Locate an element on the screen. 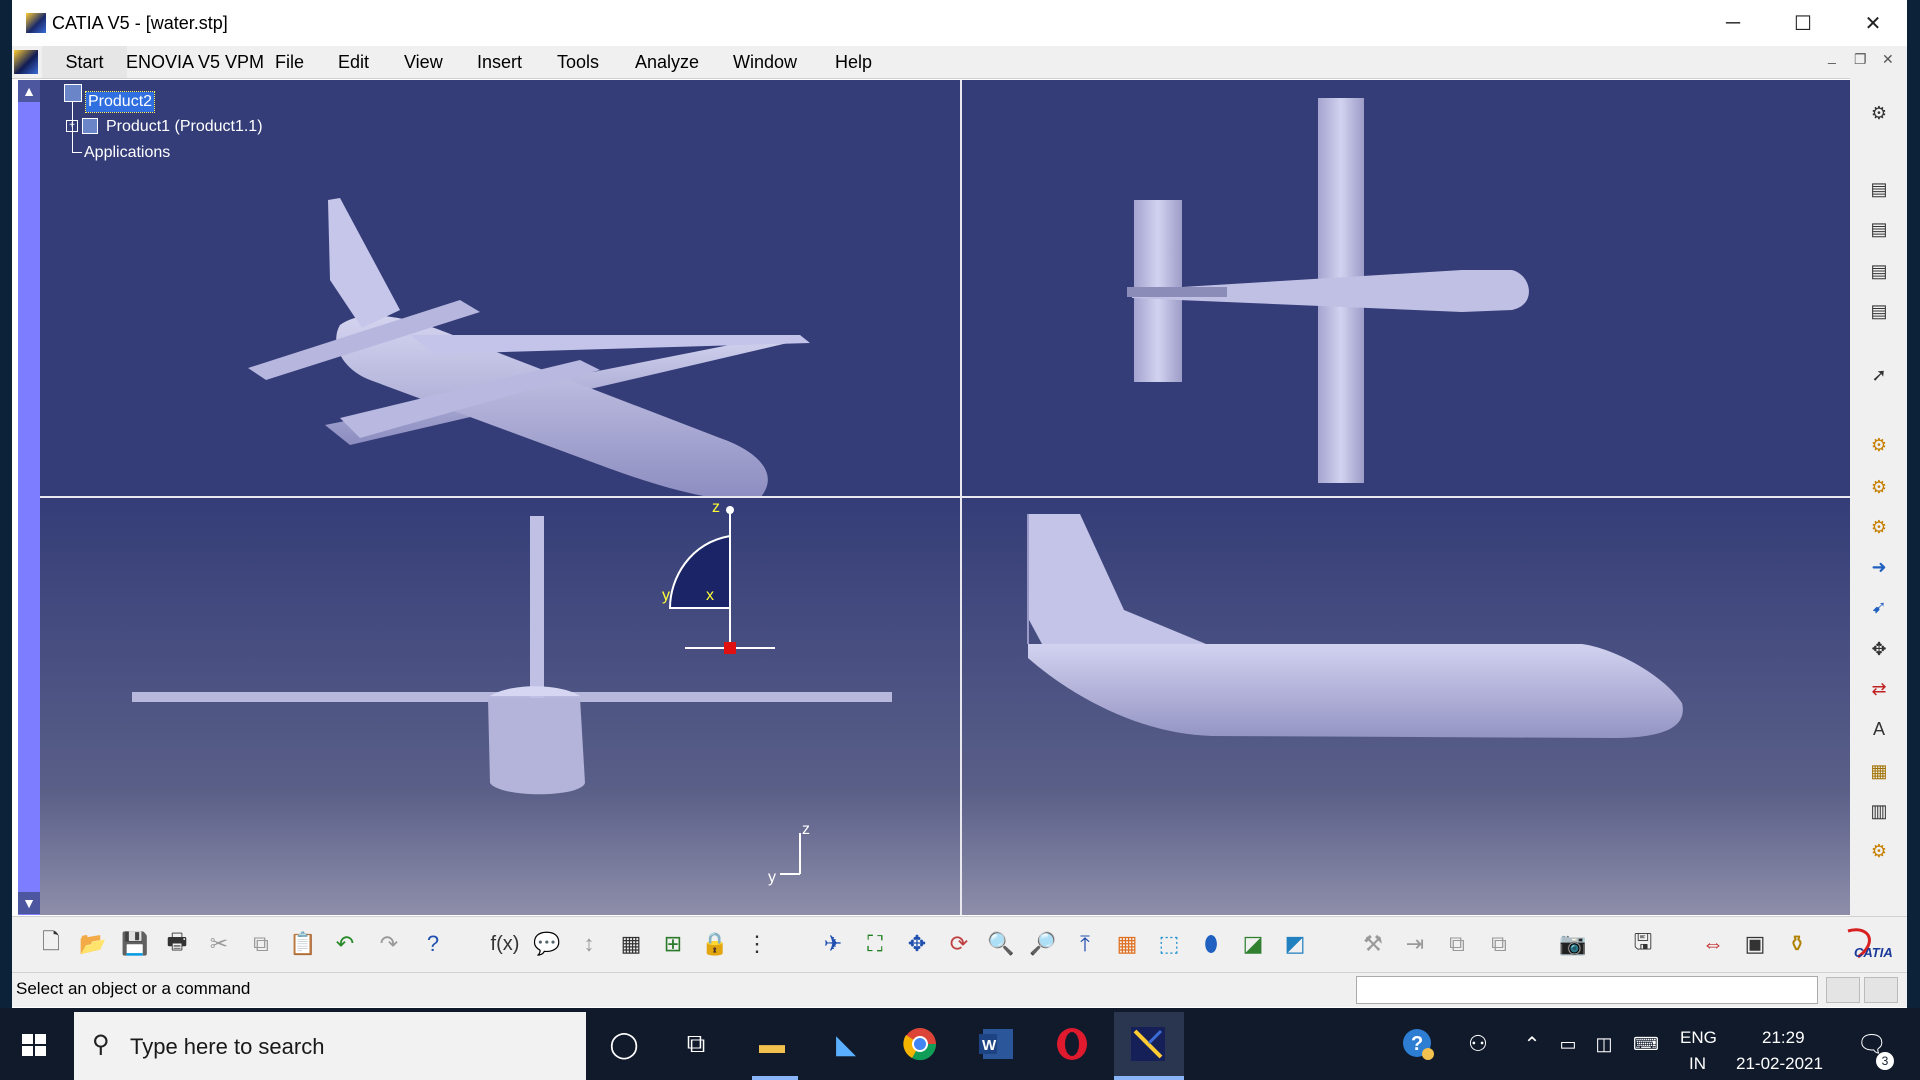 The height and width of the screenshot is (1080, 1920). gears-icon: ⚙ is located at coordinates (1879, 113).